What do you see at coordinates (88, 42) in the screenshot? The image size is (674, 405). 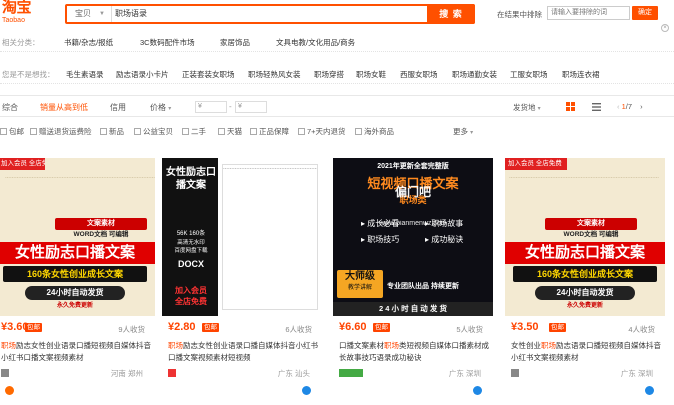 I see `category-option: 书籍/杂志/报纸` at bounding box center [88, 42].